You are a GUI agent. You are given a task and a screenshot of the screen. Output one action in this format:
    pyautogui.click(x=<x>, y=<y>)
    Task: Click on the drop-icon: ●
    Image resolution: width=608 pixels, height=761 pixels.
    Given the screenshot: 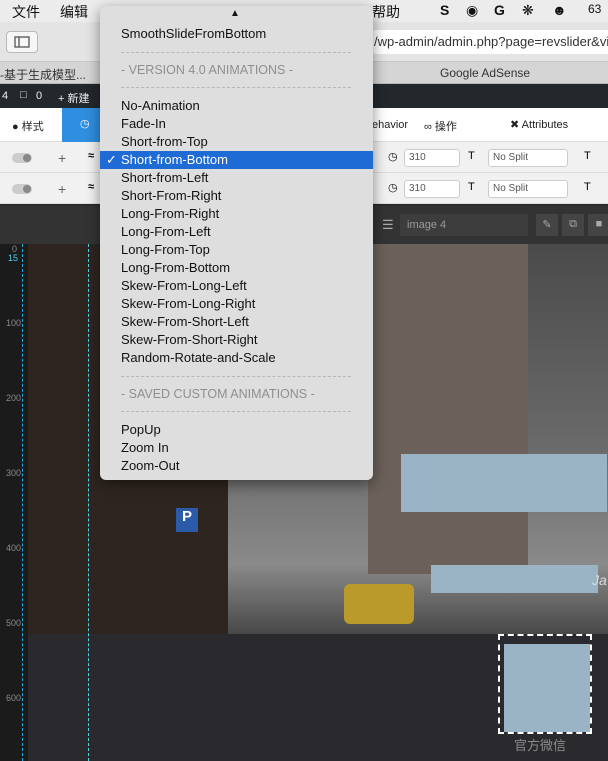 What is the action you would take?
    pyautogui.click(x=15, y=127)
    